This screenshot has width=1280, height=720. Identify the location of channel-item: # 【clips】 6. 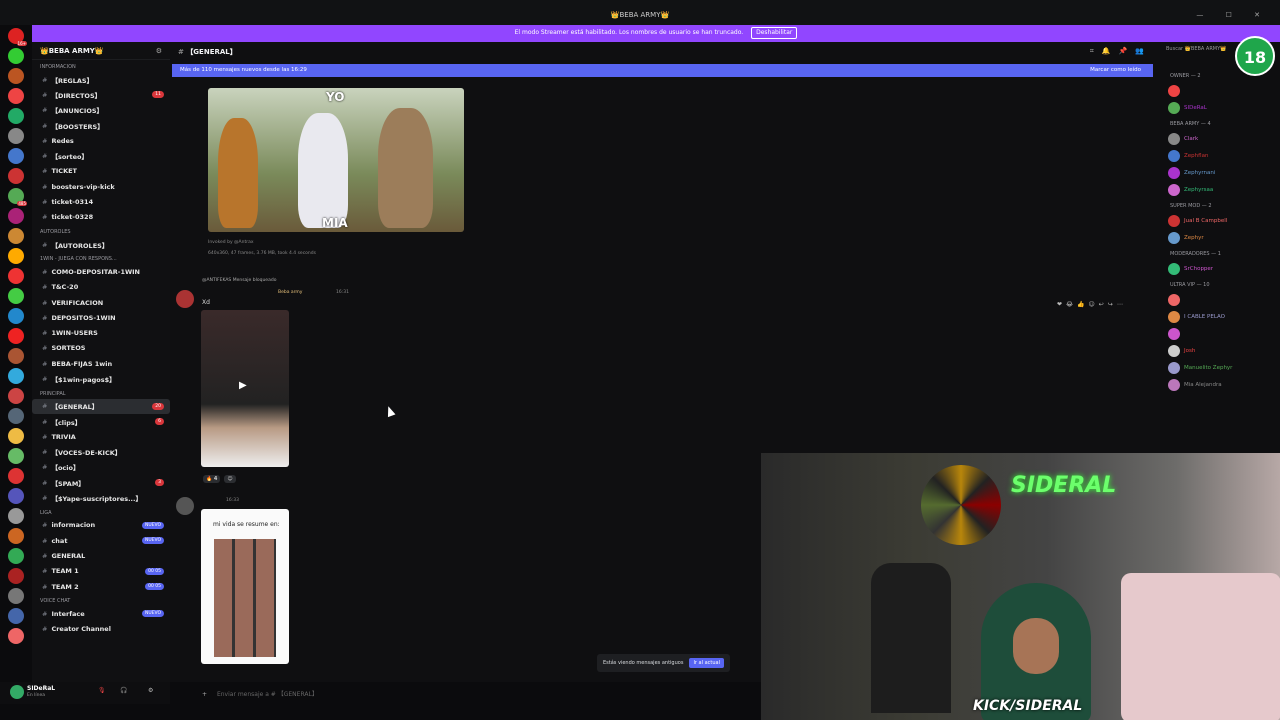
(101, 421).